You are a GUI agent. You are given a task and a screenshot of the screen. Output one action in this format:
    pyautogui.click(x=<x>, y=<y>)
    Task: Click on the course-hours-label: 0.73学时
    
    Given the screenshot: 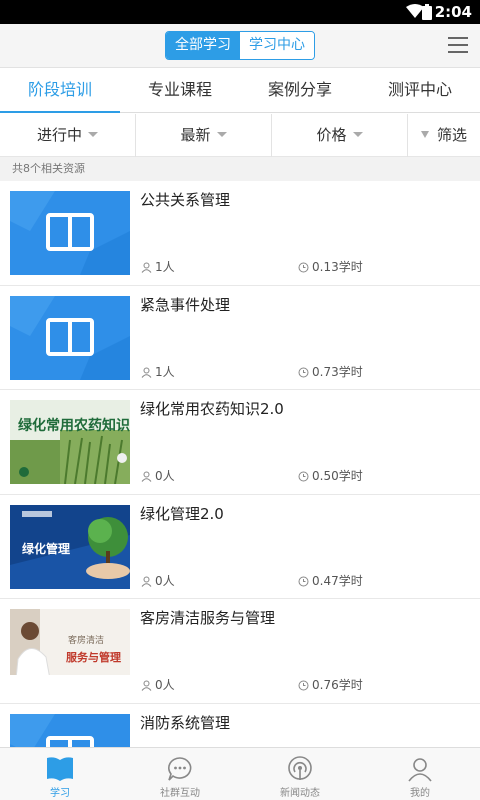 What is the action you would take?
    pyautogui.click(x=337, y=371)
    